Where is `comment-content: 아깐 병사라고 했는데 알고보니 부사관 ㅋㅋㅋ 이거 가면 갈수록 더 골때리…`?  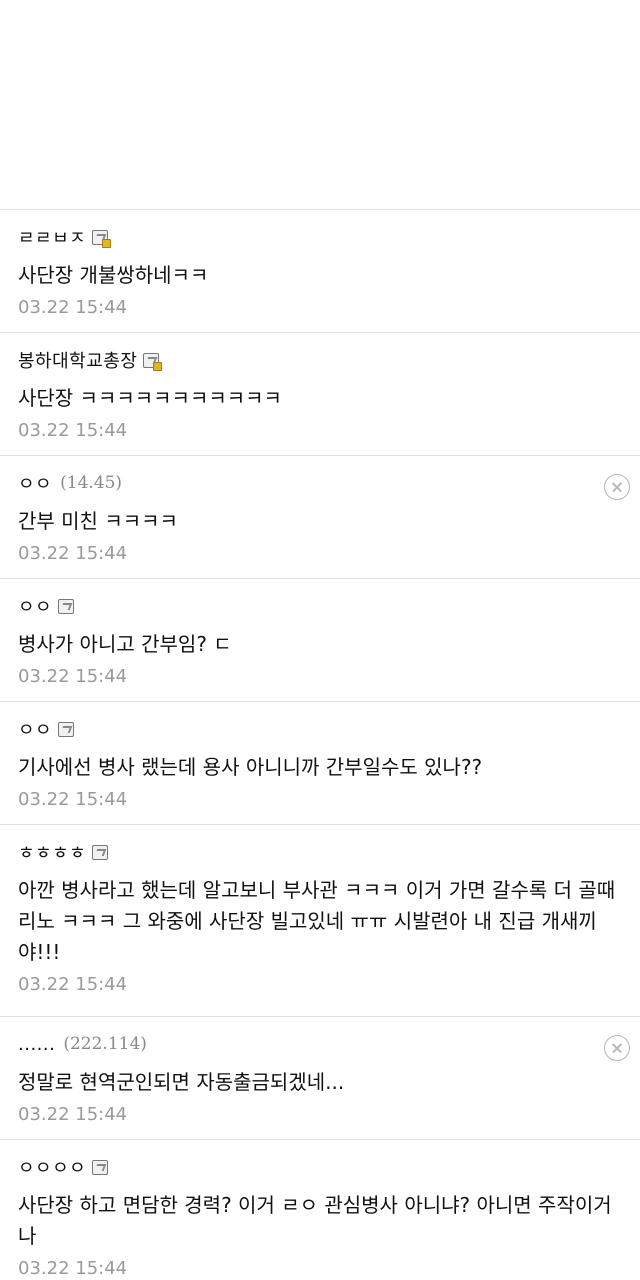
comment-content: 아깐 병사라고 했는데 알고보니 부사관 ㅋㅋㅋ 이거 가면 갈수록 더 골때리… is located at coordinates (317, 921).